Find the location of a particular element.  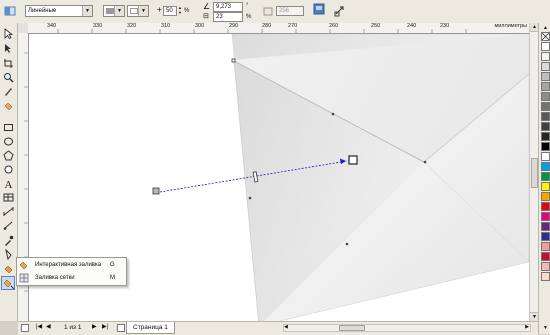

pick-icon is located at coordinates (8, 34).